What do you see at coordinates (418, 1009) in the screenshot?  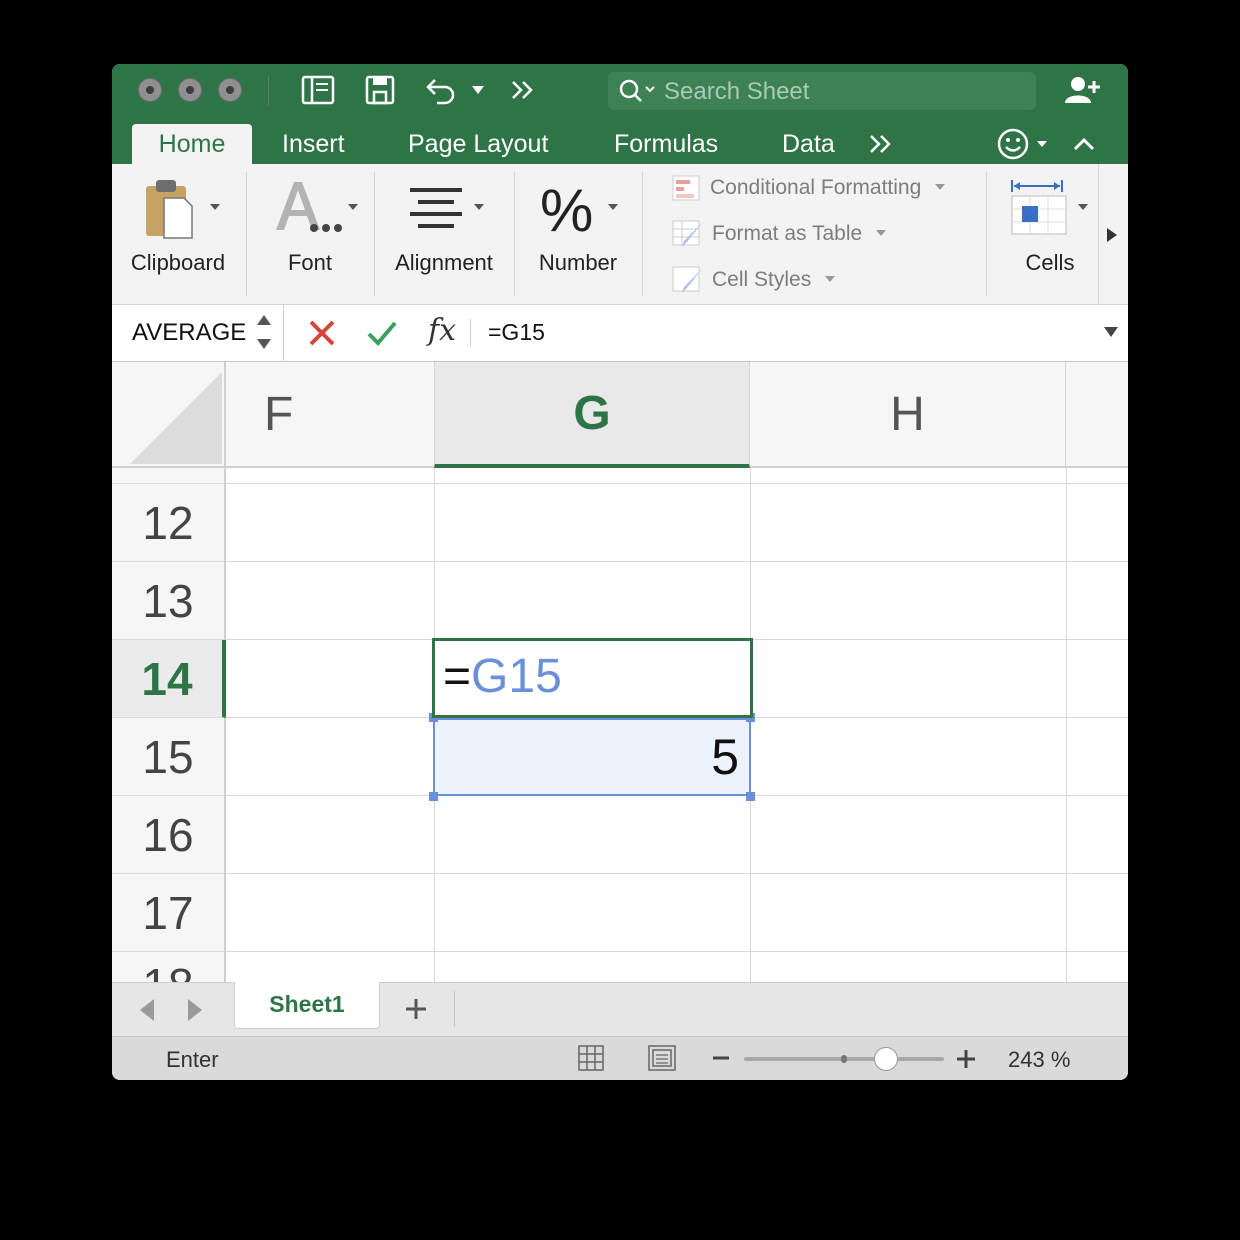 I see `add-sheet-button` at bounding box center [418, 1009].